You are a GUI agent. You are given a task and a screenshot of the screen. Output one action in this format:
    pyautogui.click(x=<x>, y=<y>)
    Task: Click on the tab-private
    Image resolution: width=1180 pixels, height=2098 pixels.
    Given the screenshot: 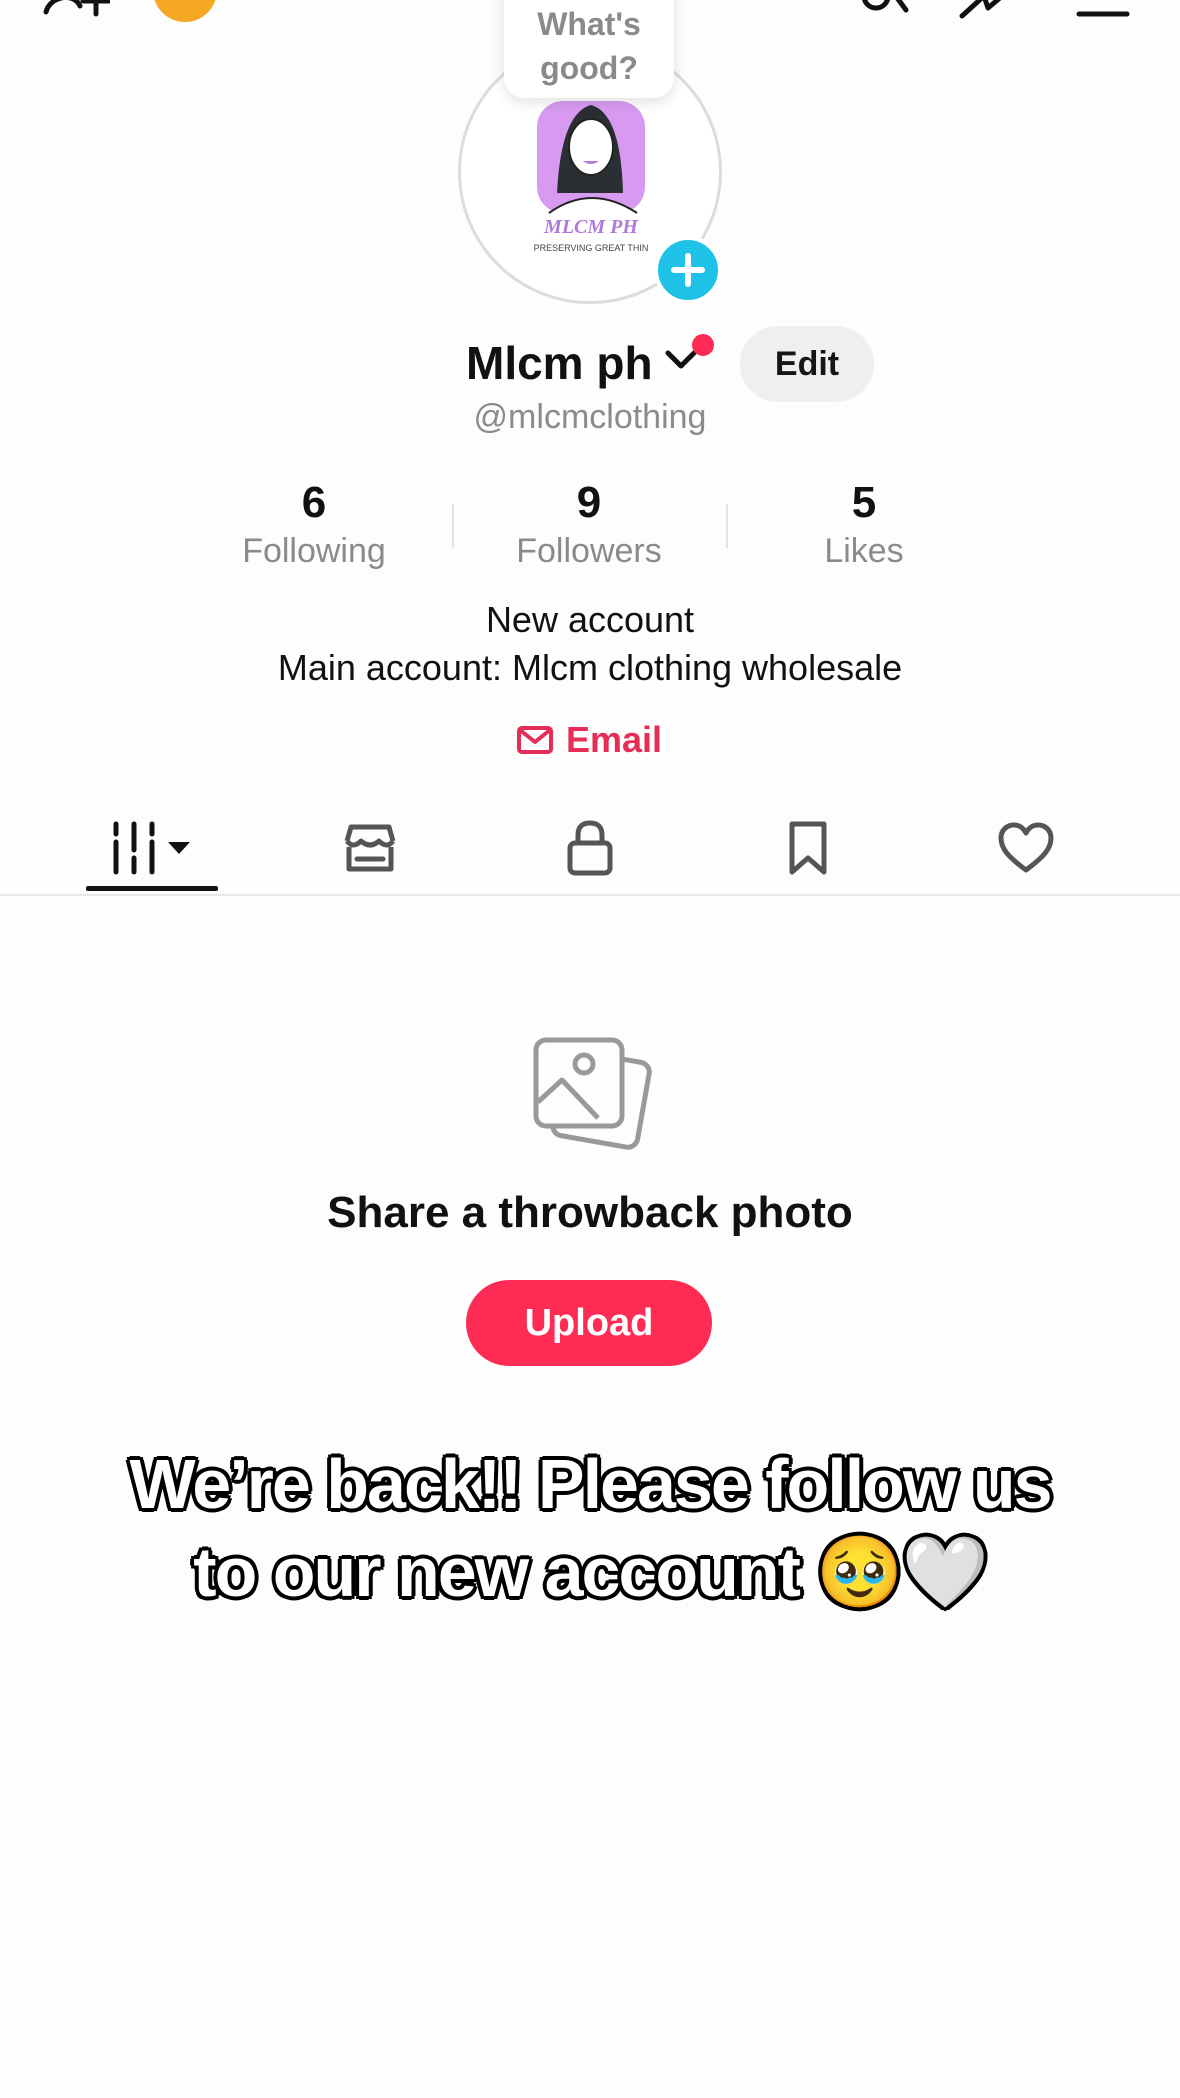 What is the action you would take?
    pyautogui.click(x=590, y=848)
    